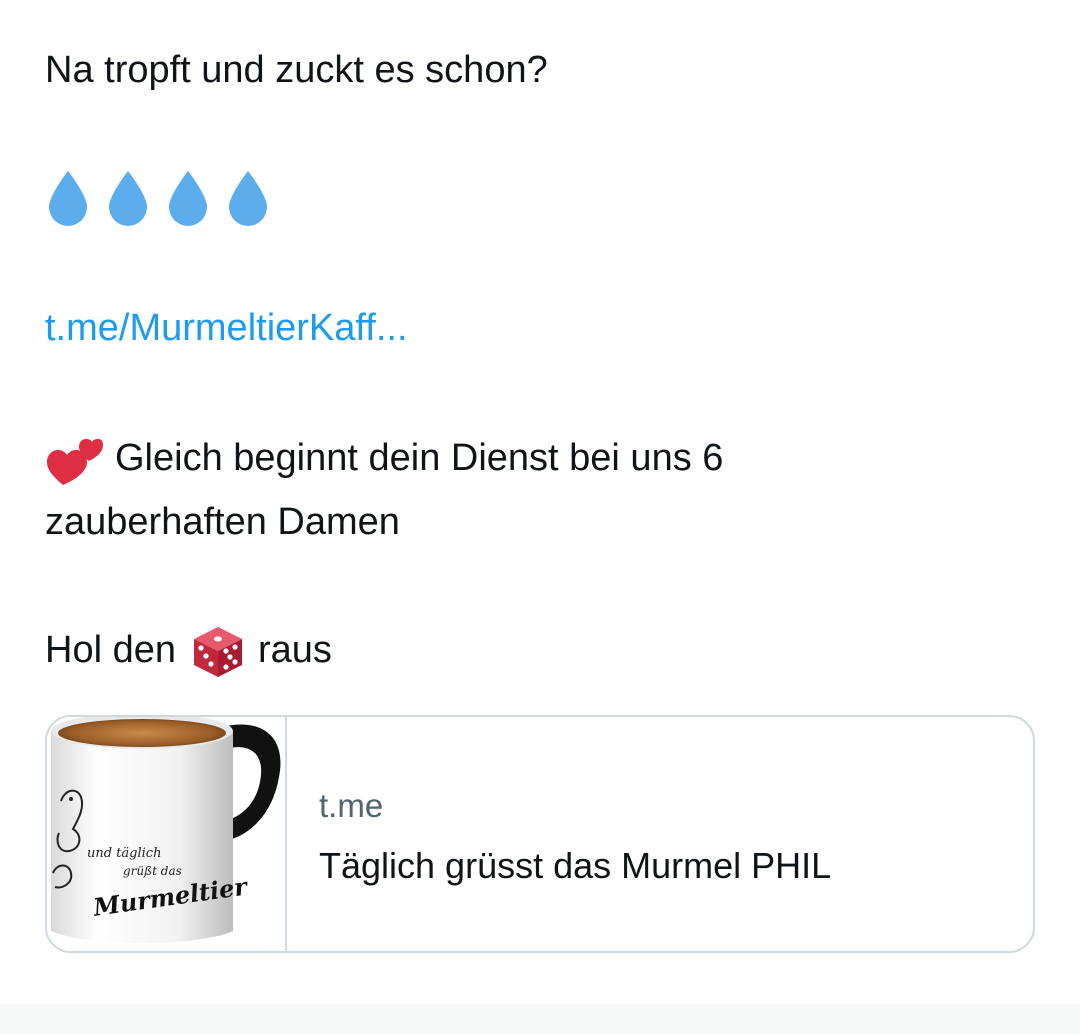 The height and width of the screenshot is (1034, 1080). I want to click on coffee-mug-image: und täglich grüßt das Murmeltier, so click(166, 834).